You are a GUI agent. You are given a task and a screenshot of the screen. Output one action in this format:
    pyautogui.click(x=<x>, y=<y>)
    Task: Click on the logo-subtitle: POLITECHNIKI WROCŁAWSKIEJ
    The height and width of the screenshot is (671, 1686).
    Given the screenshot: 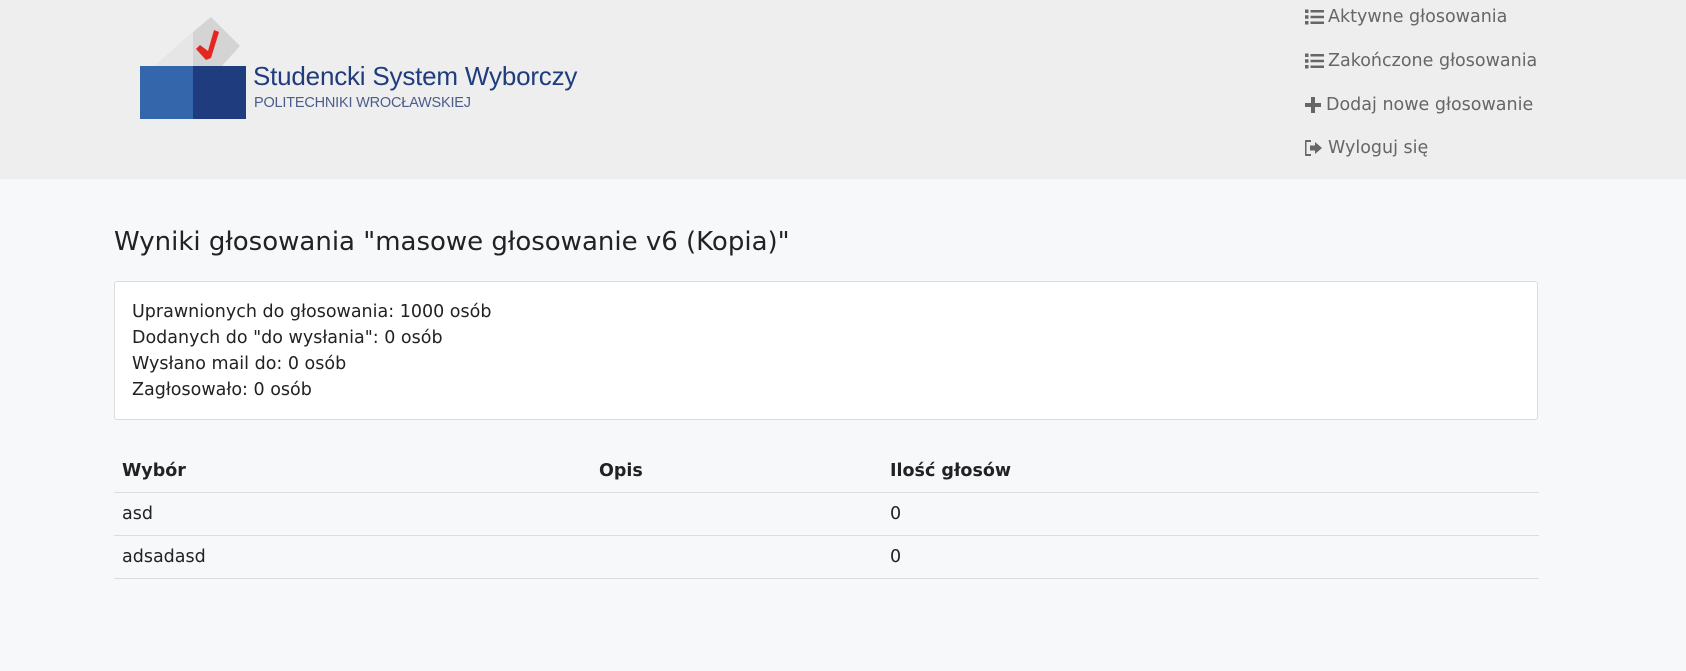 What is the action you would take?
    pyautogui.click(x=362, y=103)
    